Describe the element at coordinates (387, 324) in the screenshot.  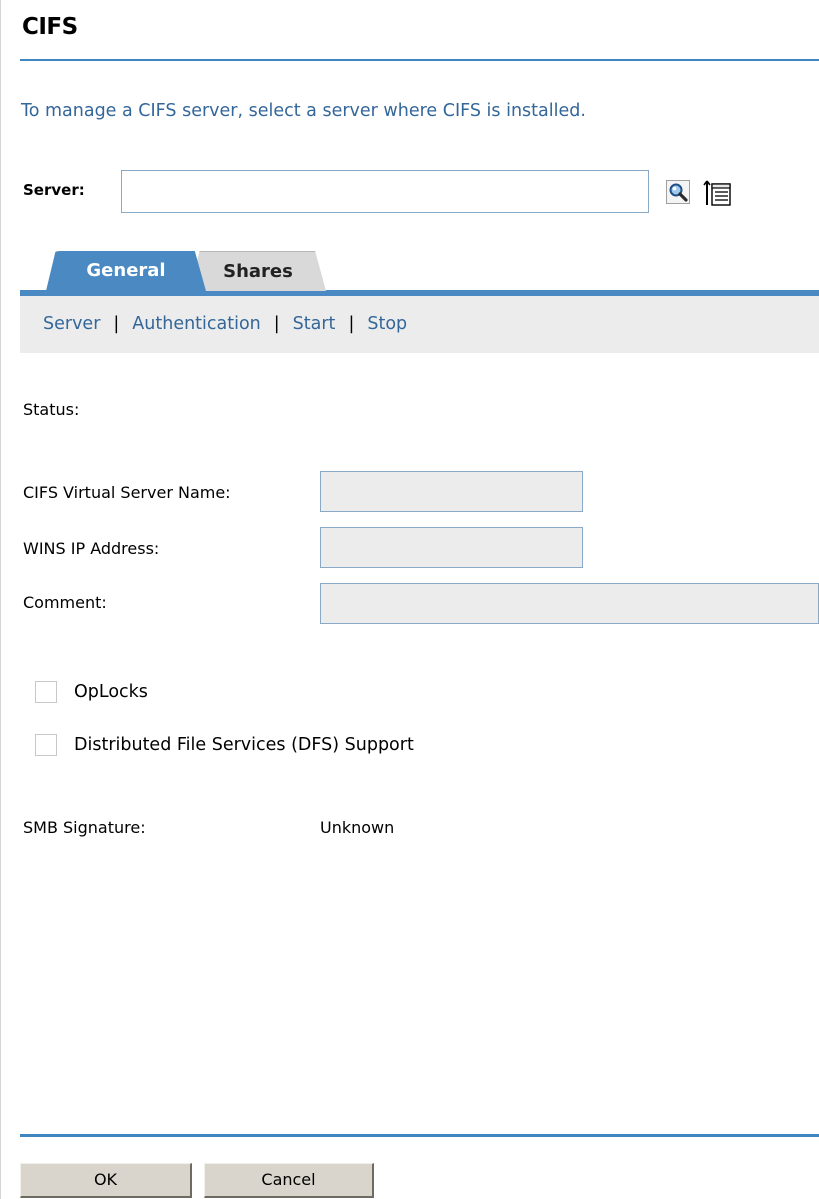
I see `subnav-link-stop: Stop` at that location.